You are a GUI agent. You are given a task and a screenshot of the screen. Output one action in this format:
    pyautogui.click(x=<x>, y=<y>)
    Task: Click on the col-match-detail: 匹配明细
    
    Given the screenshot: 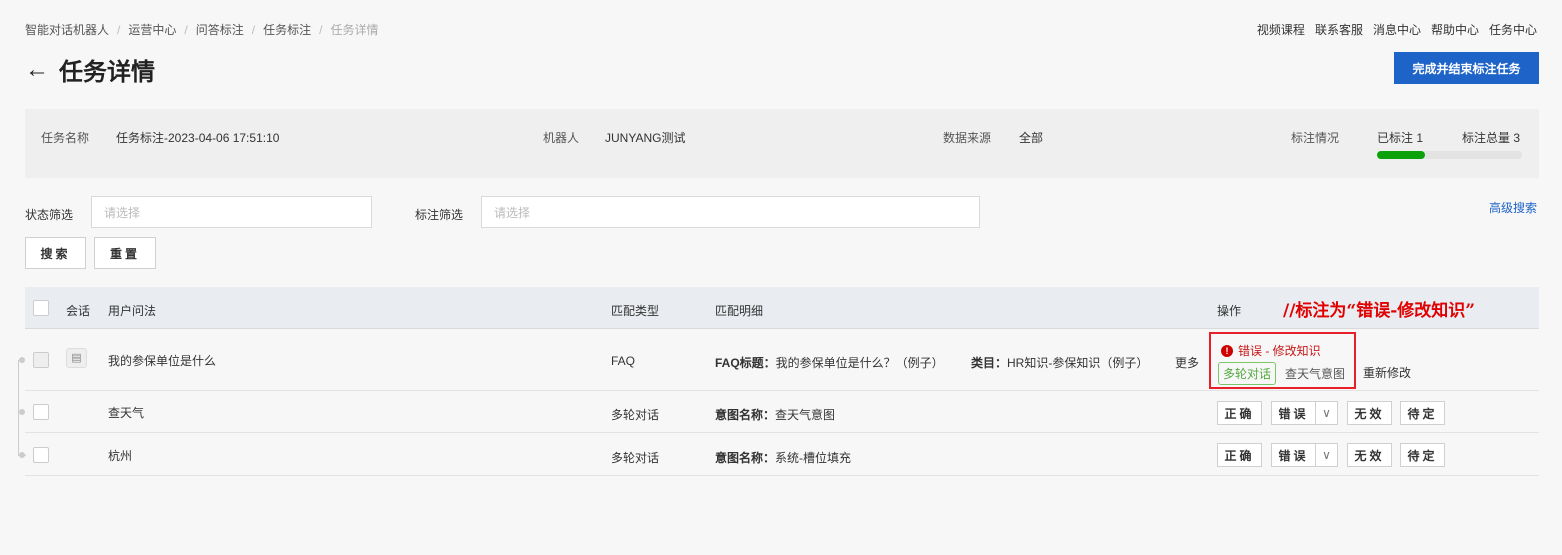 What is the action you would take?
    pyautogui.click(x=739, y=311)
    